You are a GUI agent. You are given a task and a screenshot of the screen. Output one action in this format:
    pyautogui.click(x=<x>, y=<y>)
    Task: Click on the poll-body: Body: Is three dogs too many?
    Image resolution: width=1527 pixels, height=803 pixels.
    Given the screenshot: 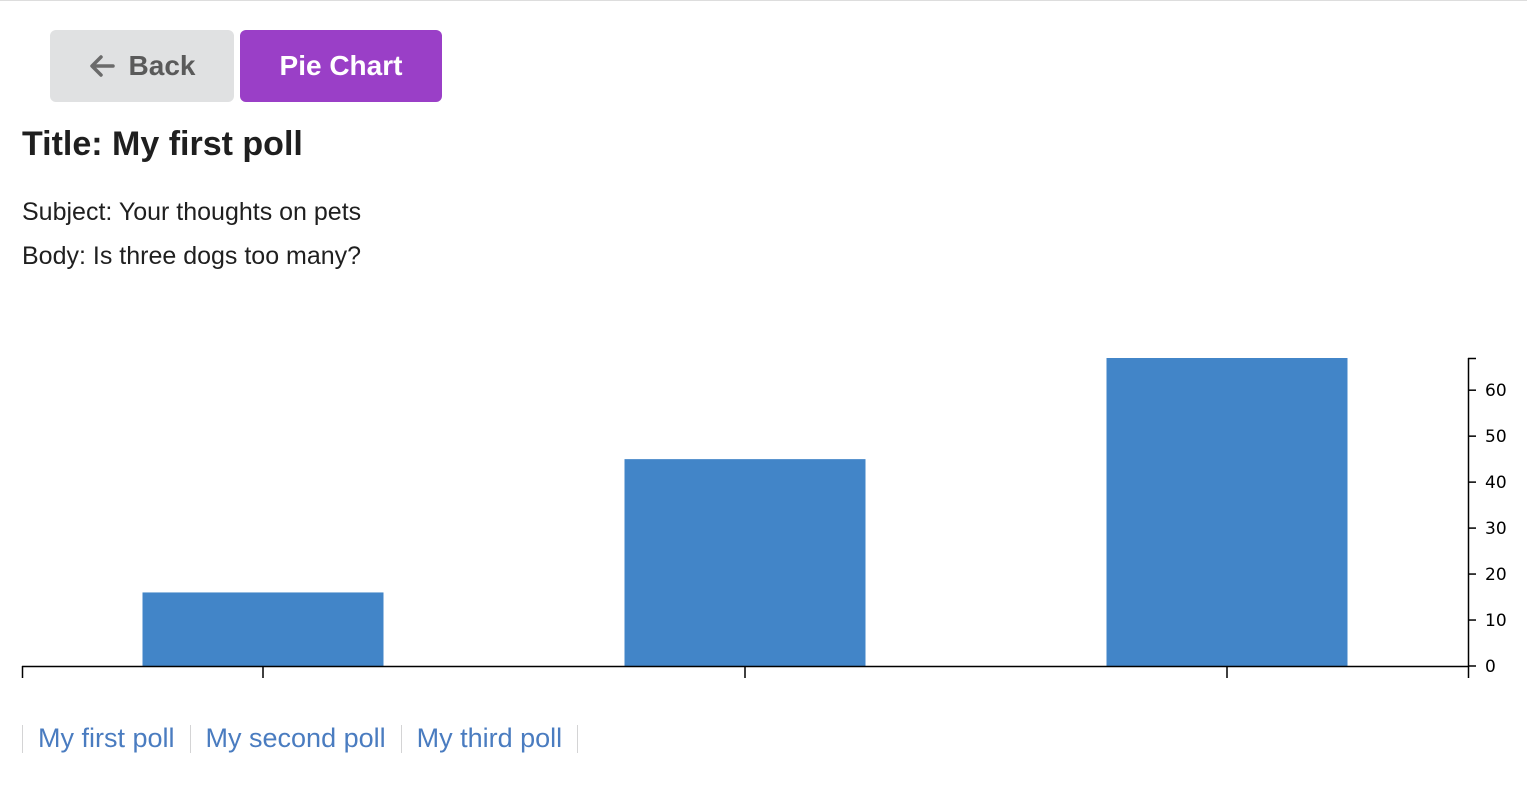 What is the action you would take?
    pyautogui.click(x=192, y=256)
    